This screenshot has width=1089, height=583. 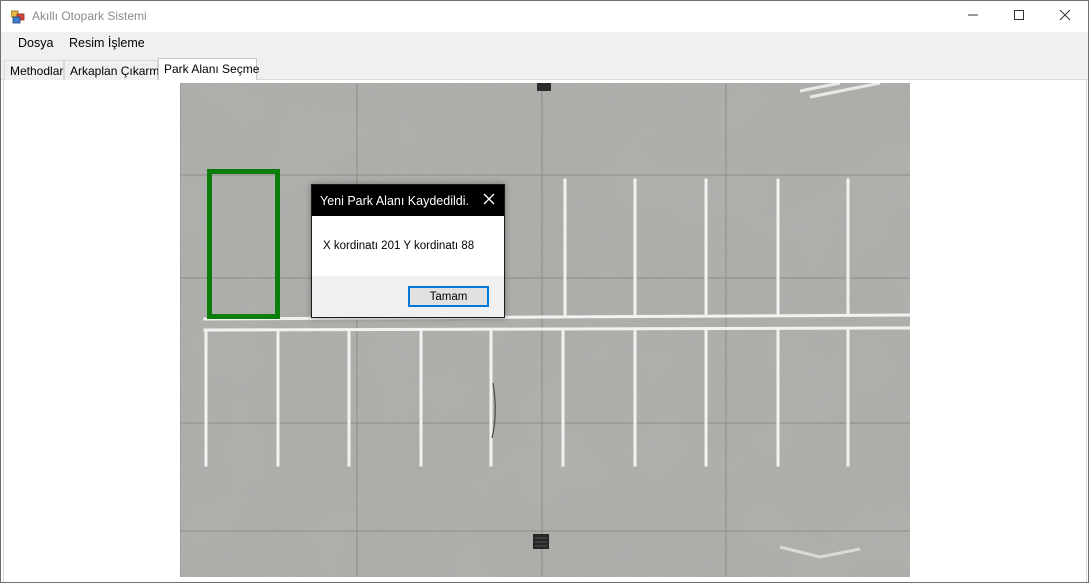 I want to click on minimize-button, so click(x=973, y=16).